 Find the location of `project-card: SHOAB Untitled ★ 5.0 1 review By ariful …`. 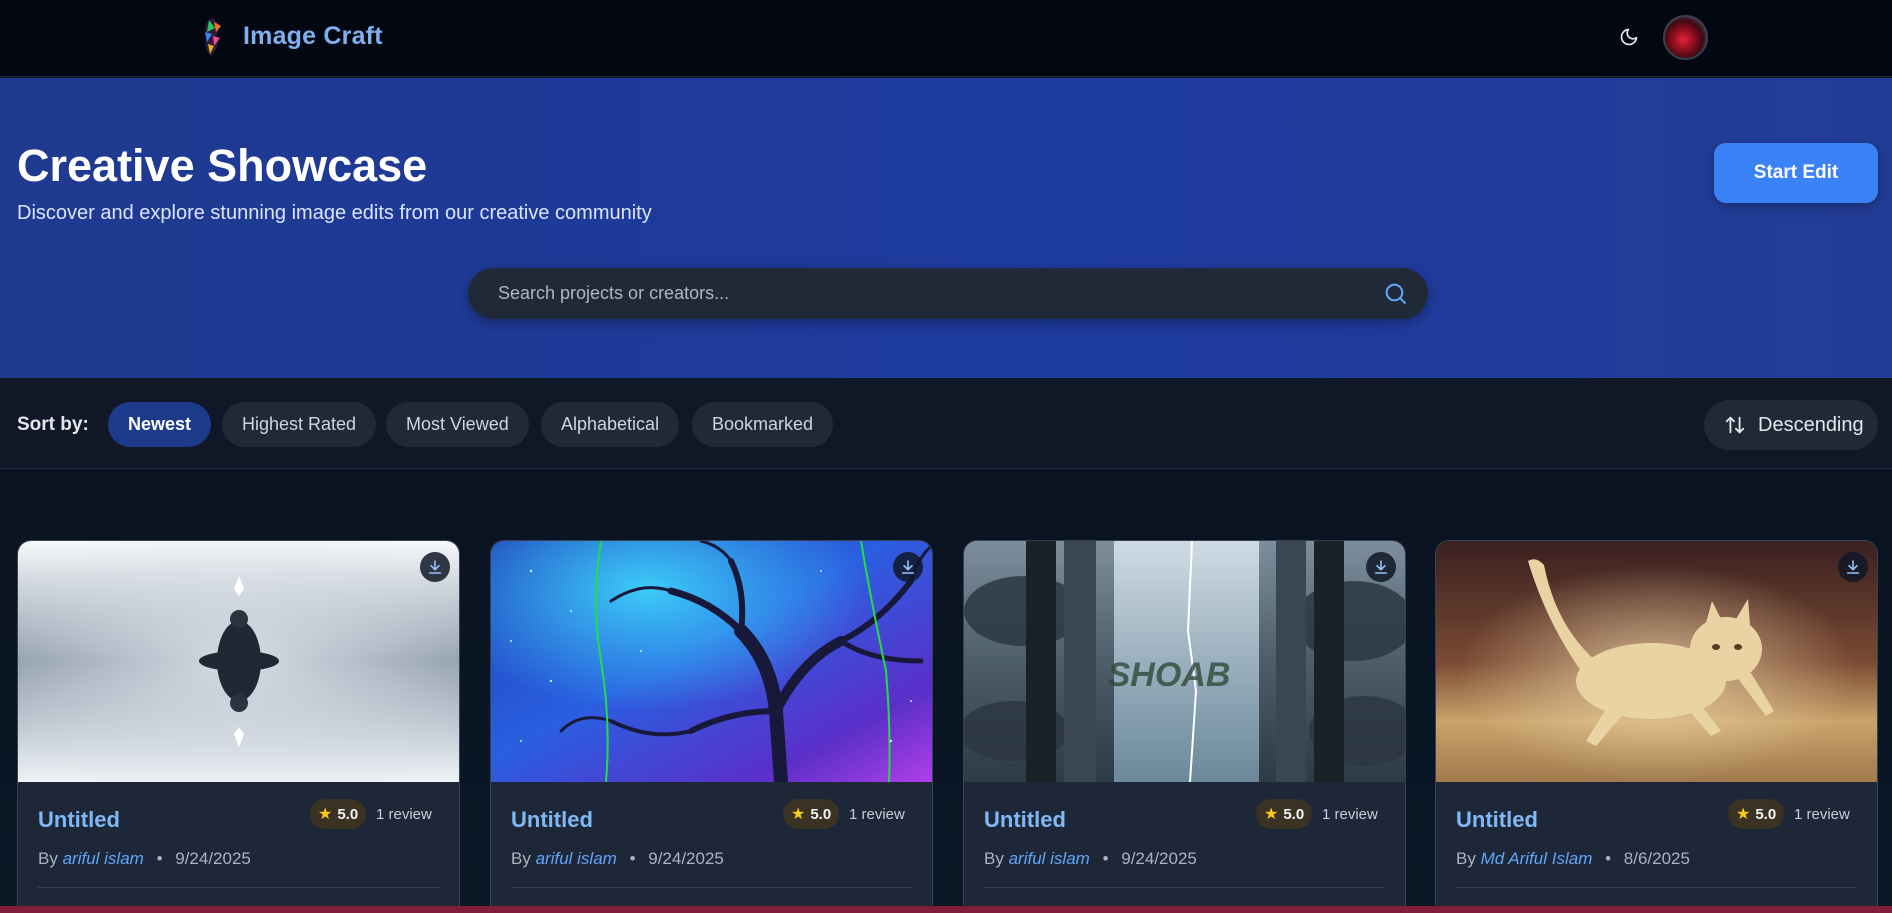

project-card: SHOAB Untitled ★ 5.0 1 review By ariful … is located at coordinates (1184, 726).